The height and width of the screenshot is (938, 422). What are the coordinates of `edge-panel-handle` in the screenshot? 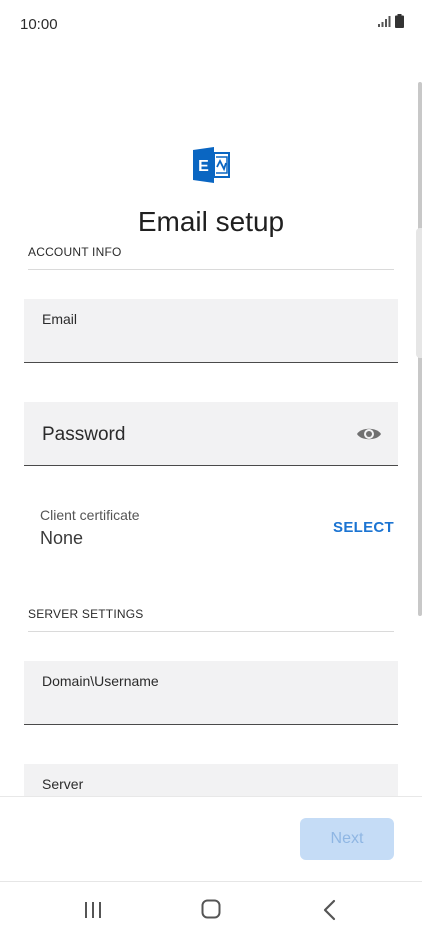 It's located at (419, 293).